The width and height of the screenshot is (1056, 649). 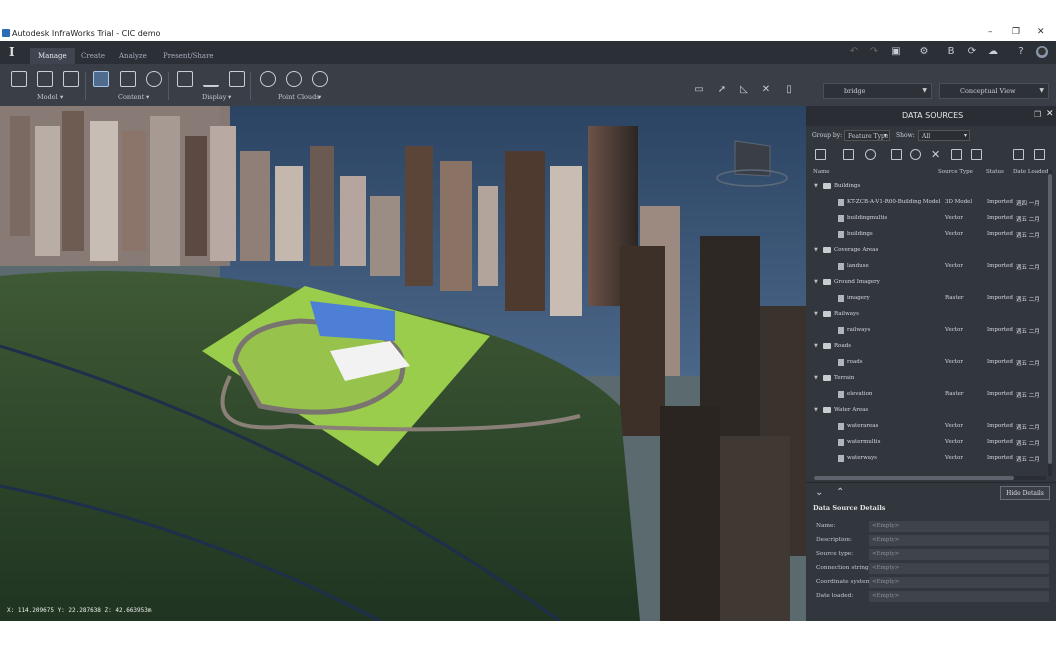 What do you see at coordinates (71, 79) in the screenshot?
I see `model-bounds-icon` at bounding box center [71, 79].